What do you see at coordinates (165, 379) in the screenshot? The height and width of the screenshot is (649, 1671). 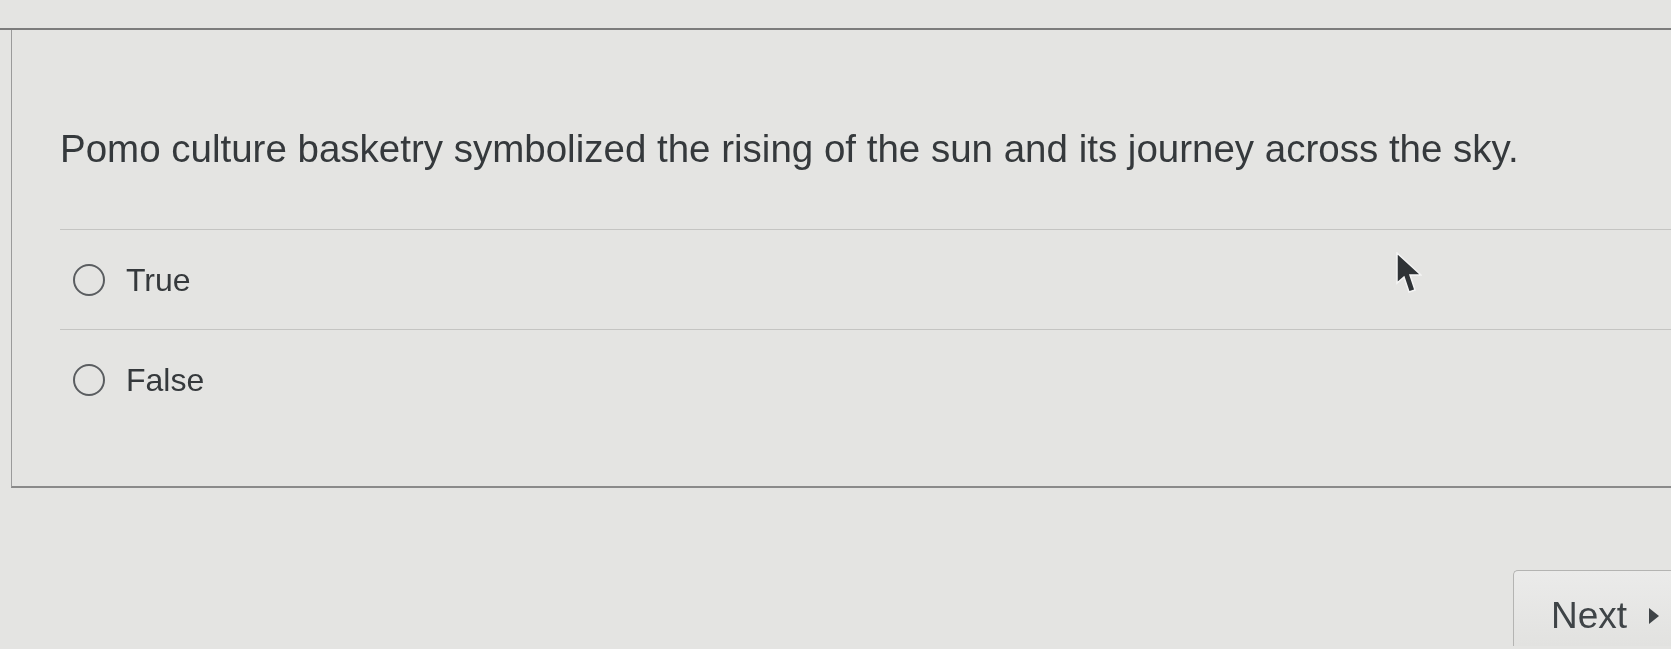 I see `option-label: False` at bounding box center [165, 379].